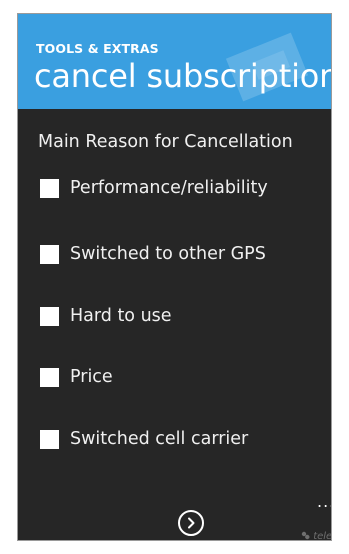  Describe the element at coordinates (169, 188) in the screenshot. I see `option-label: Performance/reliability` at that location.